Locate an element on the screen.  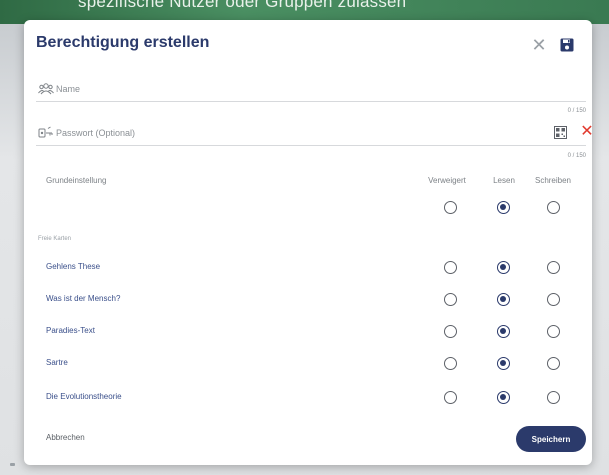
card-4-read-radio is located at coordinates (503, 363).